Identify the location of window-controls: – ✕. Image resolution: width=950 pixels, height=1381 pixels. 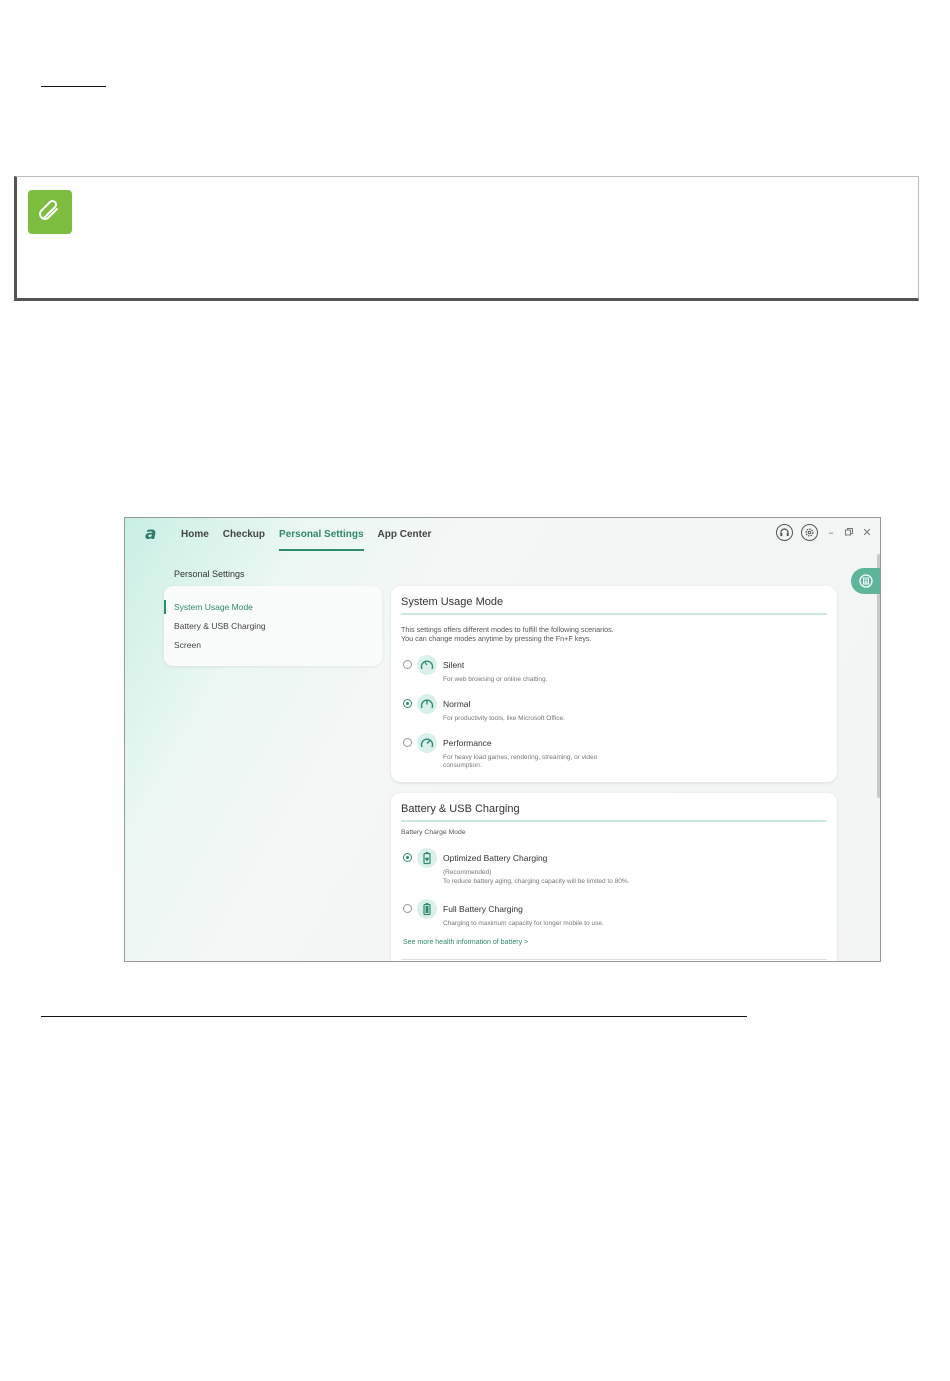
(824, 532).